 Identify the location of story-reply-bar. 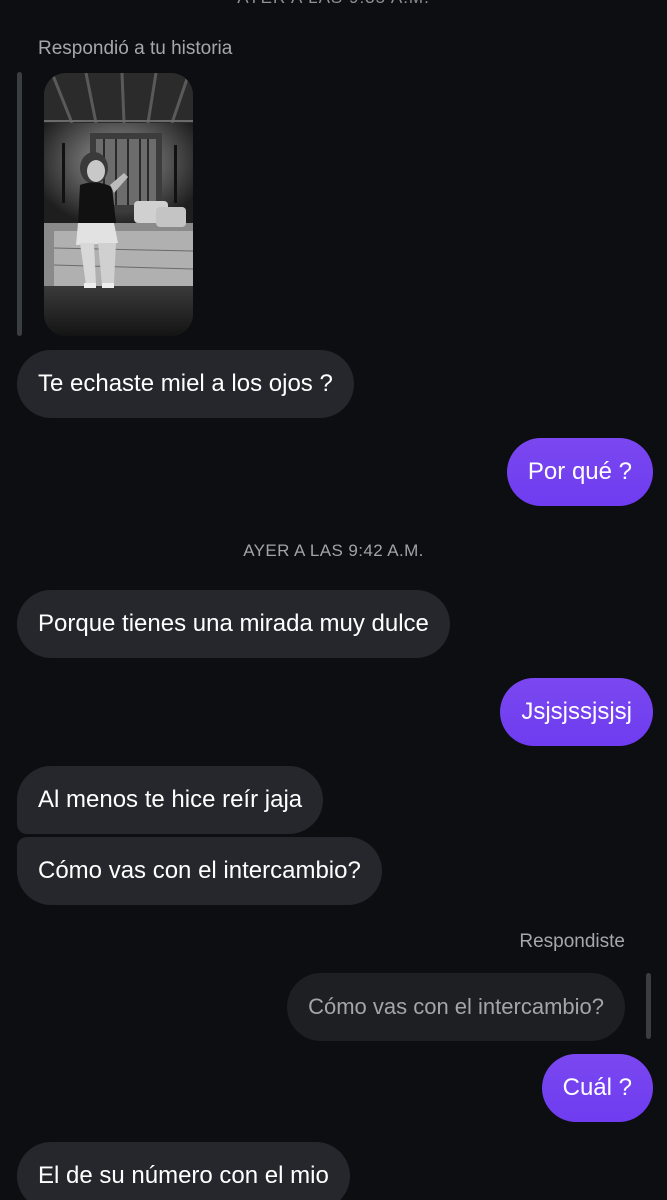
(19, 204).